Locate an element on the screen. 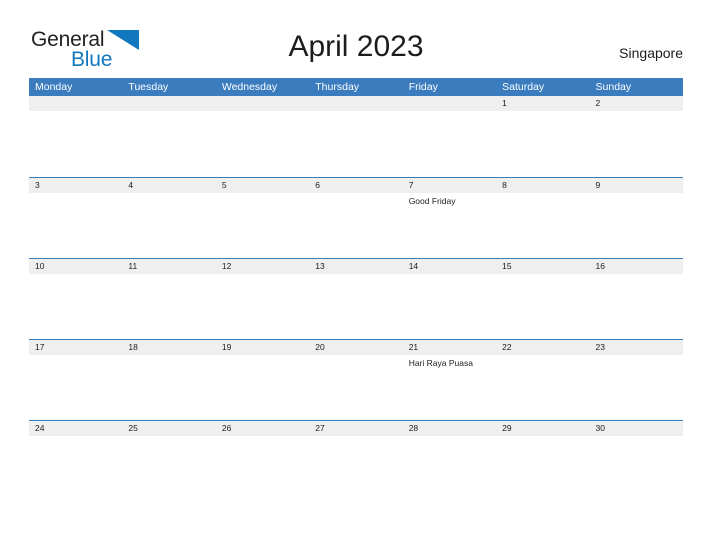  week-row: 10 11 12 13 14 15 16 is located at coordinates (356, 299).